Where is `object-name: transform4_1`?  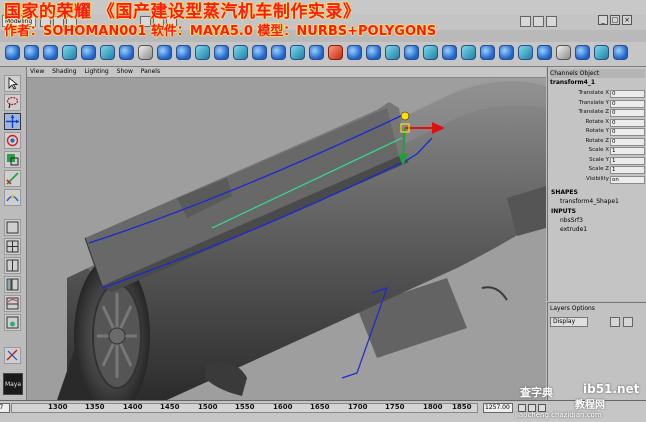
object-name: transform4_1 is located at coordinates (572, 82).